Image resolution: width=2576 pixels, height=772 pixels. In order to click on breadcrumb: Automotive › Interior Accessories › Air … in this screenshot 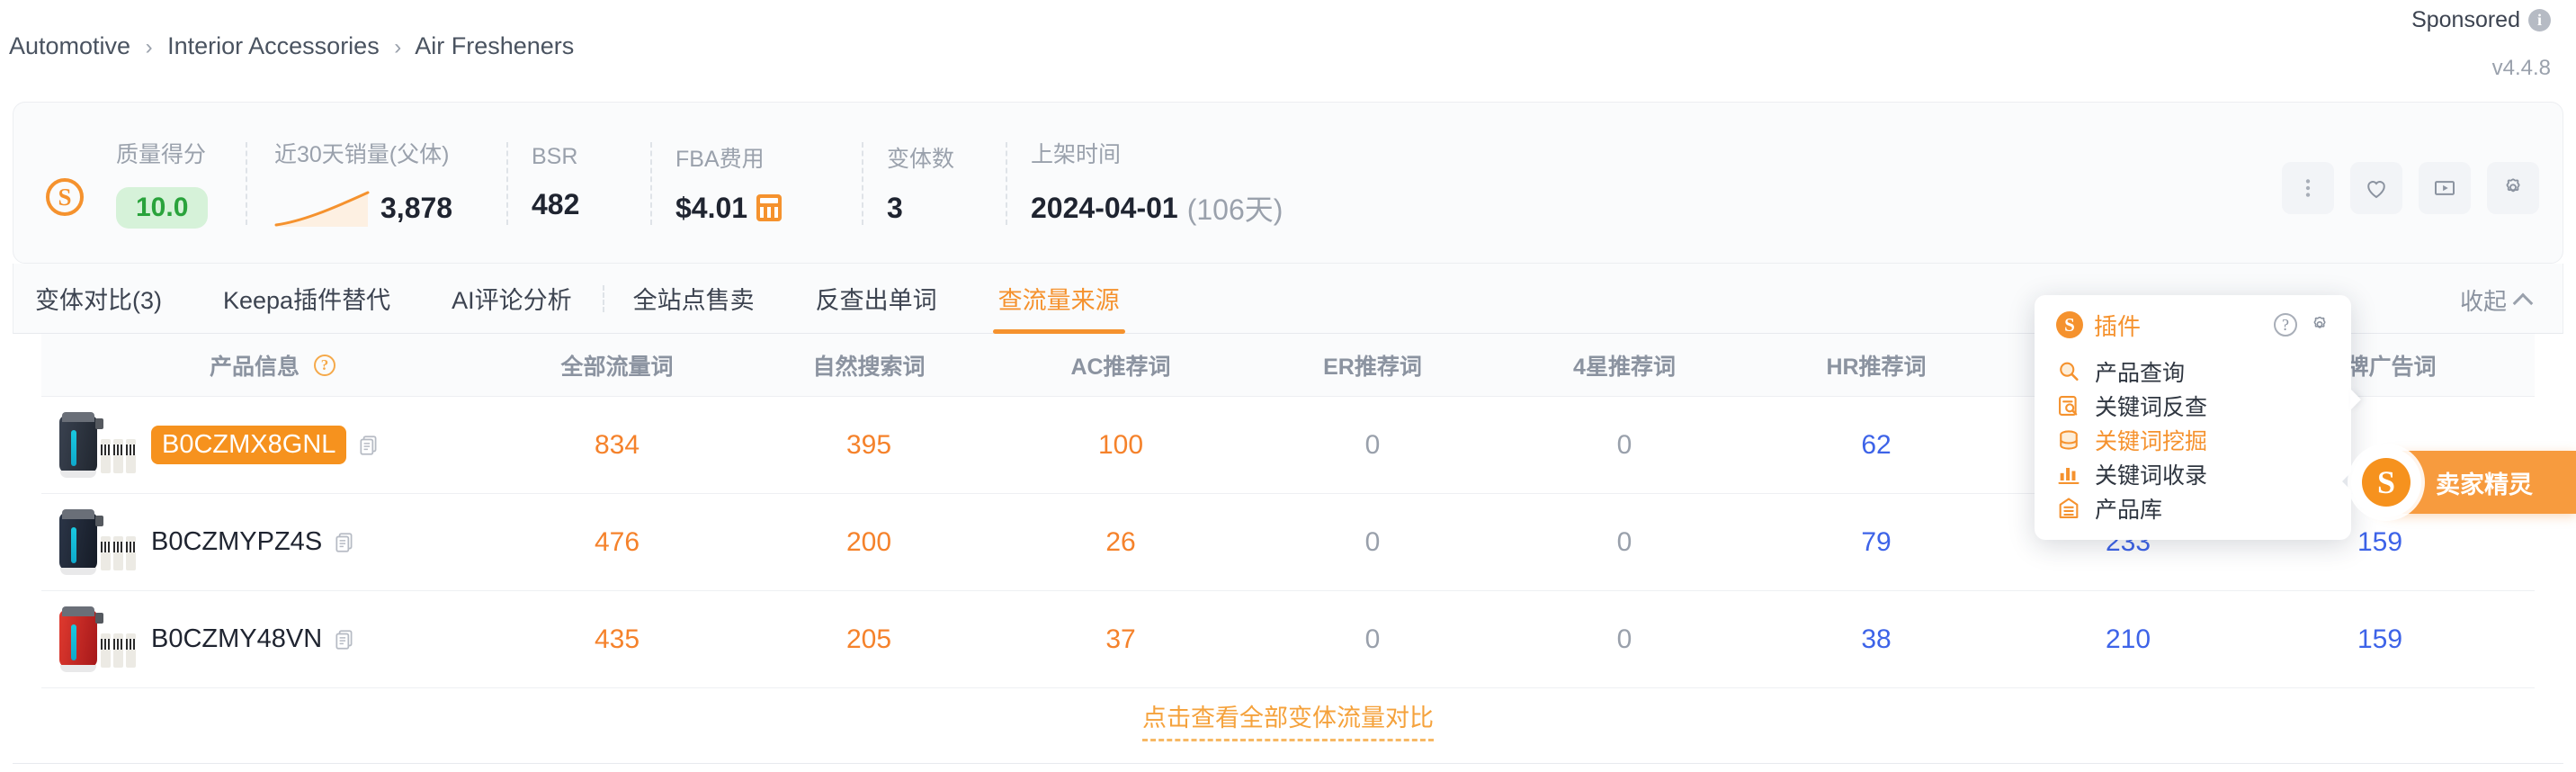, I will do `click(291, 46)`.